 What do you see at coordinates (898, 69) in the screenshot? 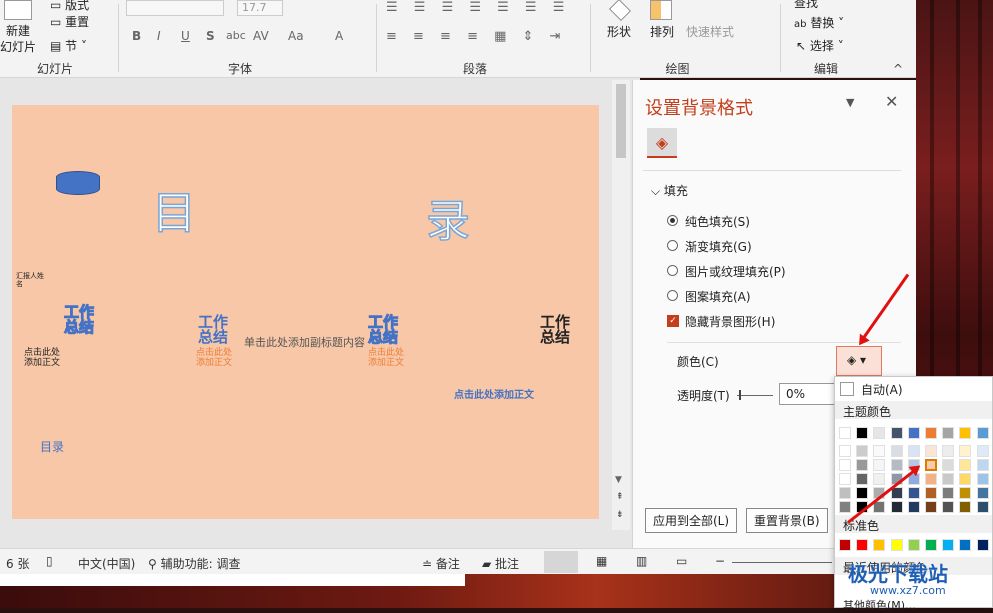
I see `collapse-ribbon-icon: ^` at bounding box center [898, 69].